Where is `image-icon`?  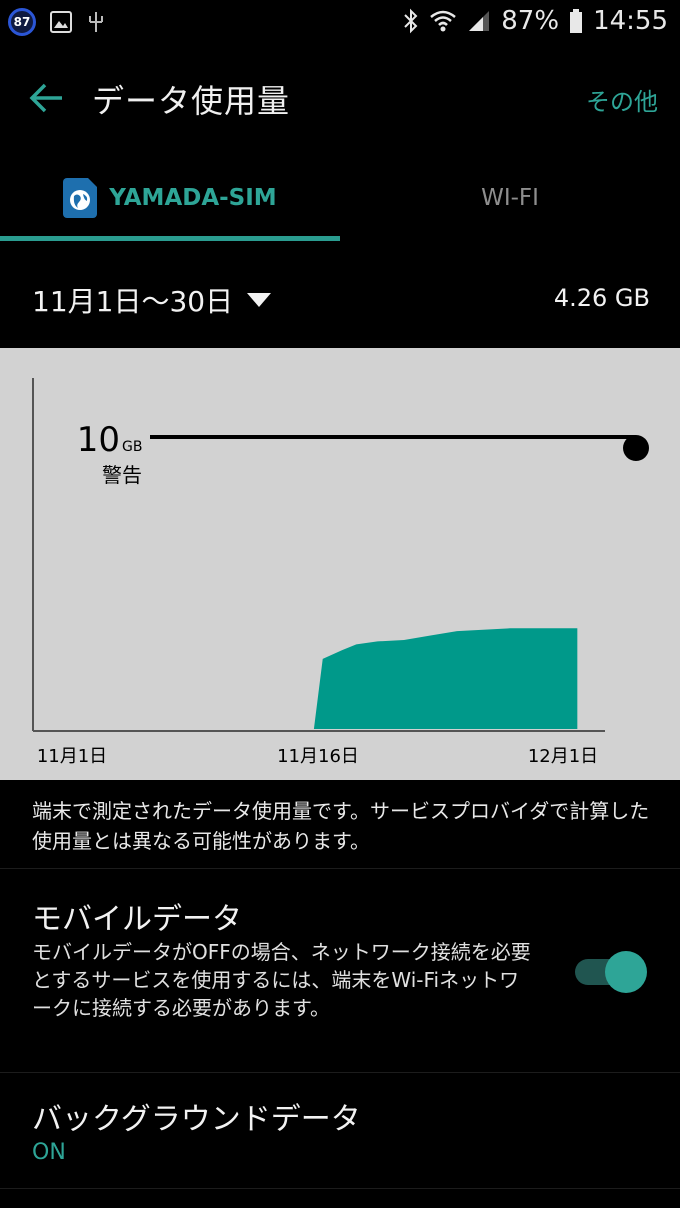
image-icon is located at coordinates (61, 22).